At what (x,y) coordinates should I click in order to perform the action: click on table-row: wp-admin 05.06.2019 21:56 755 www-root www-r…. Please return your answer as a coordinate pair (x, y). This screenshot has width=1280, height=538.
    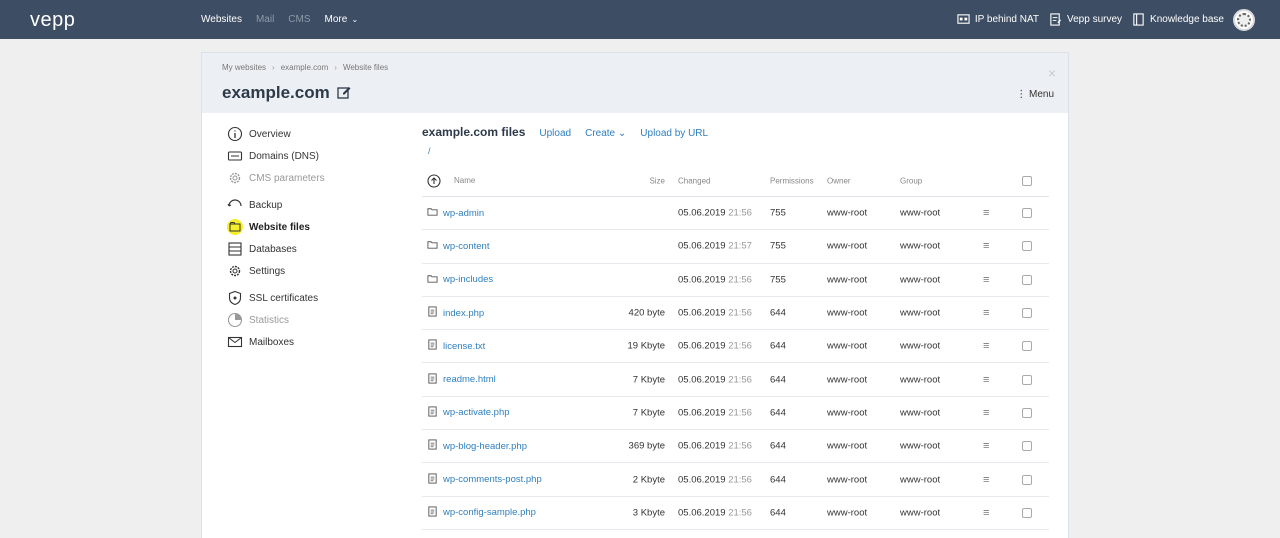
    Looking at the image, I should click on (735, 214).